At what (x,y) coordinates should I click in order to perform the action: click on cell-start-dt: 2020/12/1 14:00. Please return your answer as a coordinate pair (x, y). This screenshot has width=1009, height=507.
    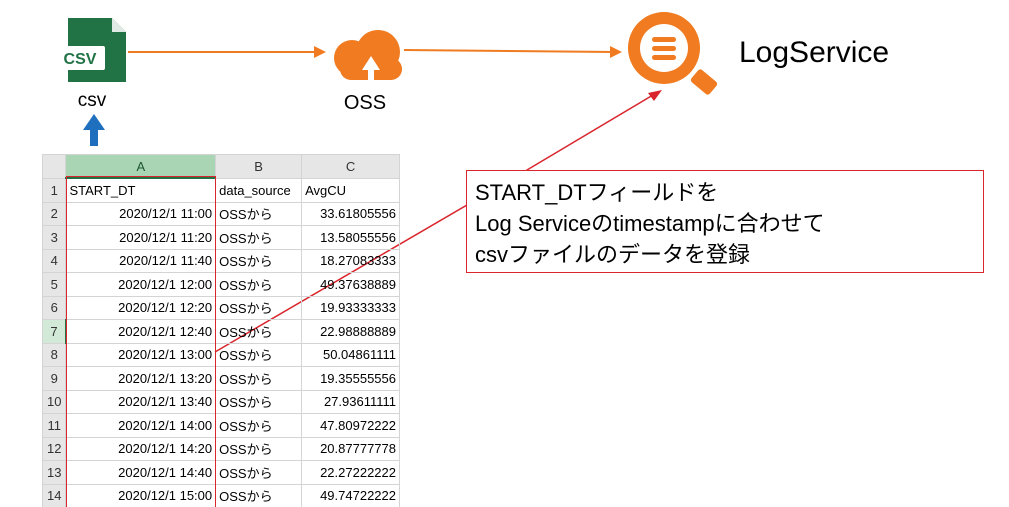
    Looking at the image, I should click on (141, 425).